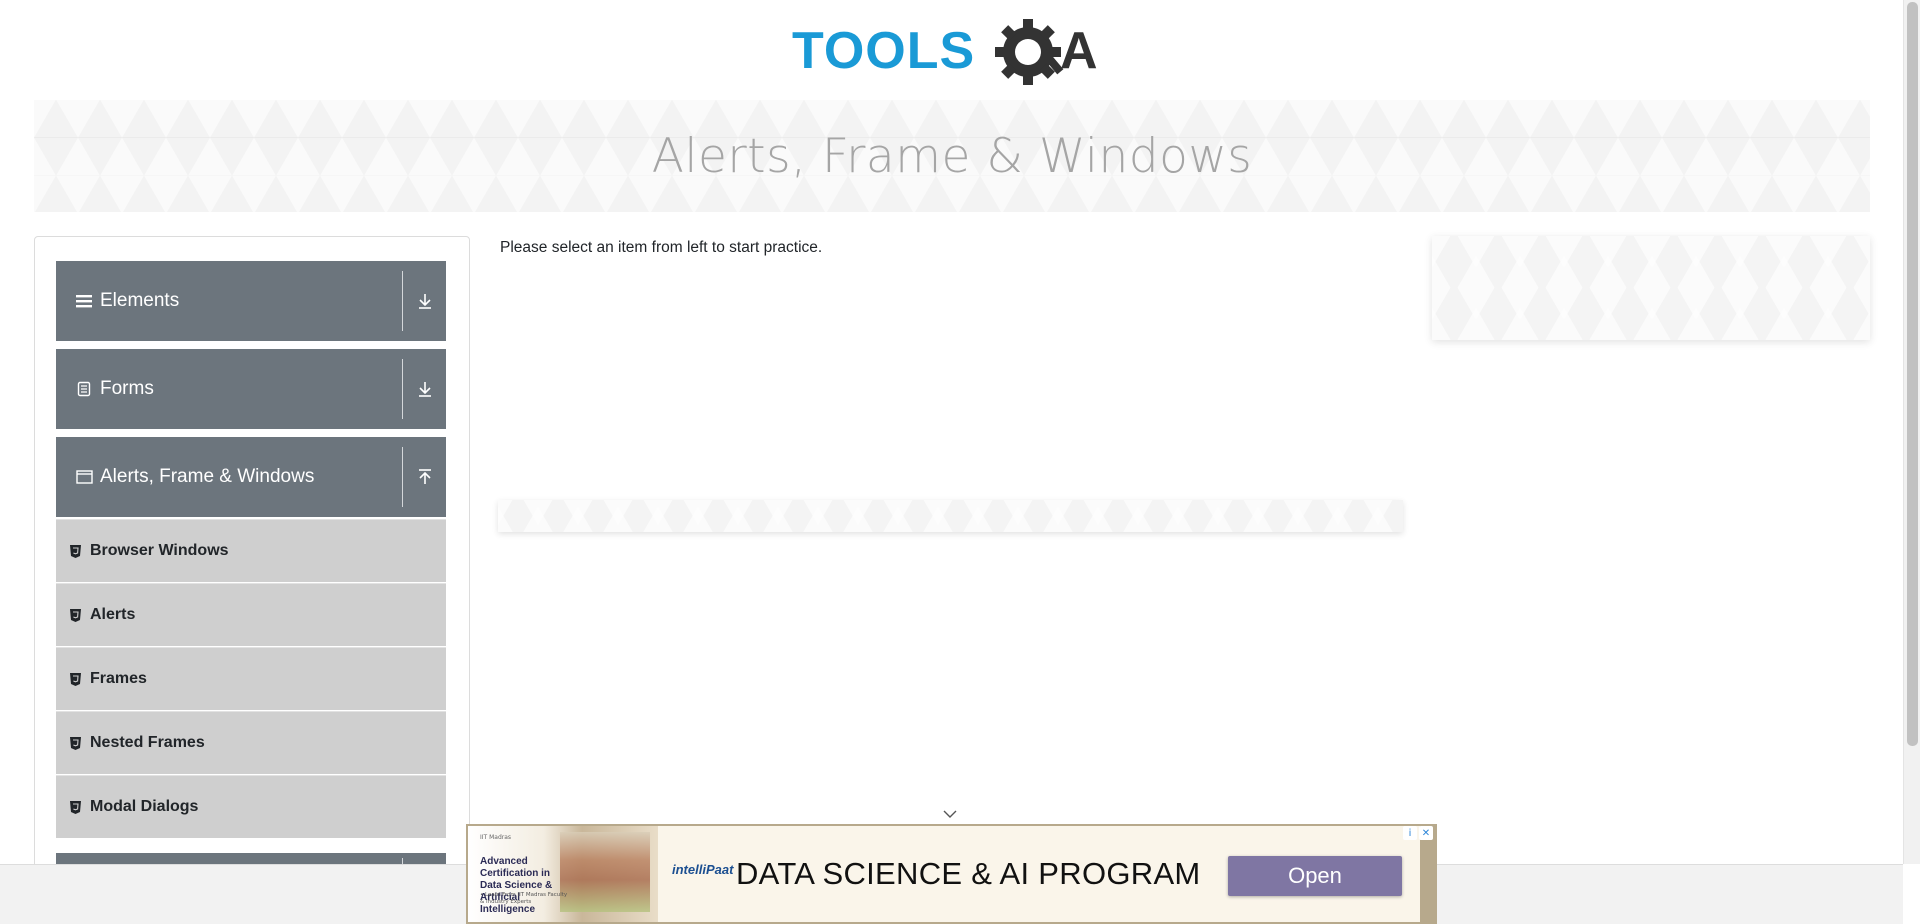 The image size is (1920, 924). What do you see at coordinates (968, 874) in the screenshot?
I see `ad-headline: DATA SCIENCE & AI PROGRAM` at bounding box center [968, 874].